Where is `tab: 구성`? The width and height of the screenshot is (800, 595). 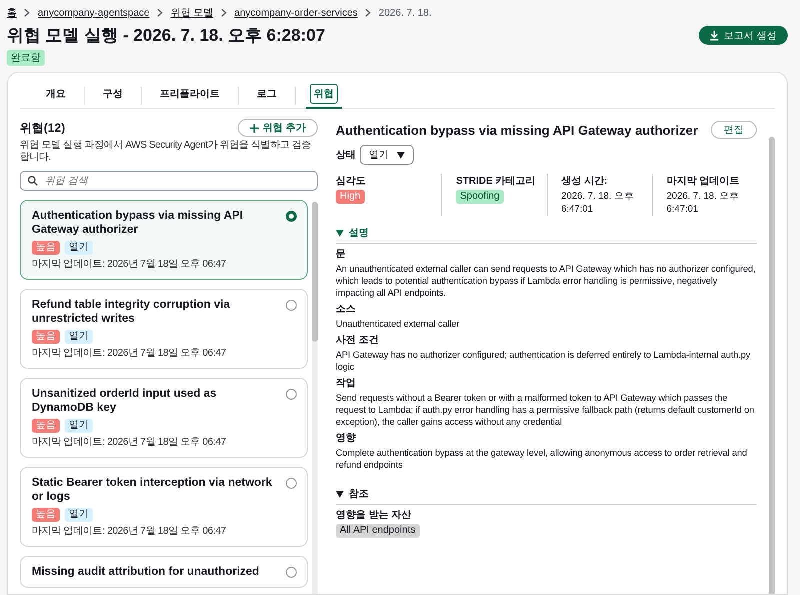 tab: 구성 is located at coordinates (113, 95).